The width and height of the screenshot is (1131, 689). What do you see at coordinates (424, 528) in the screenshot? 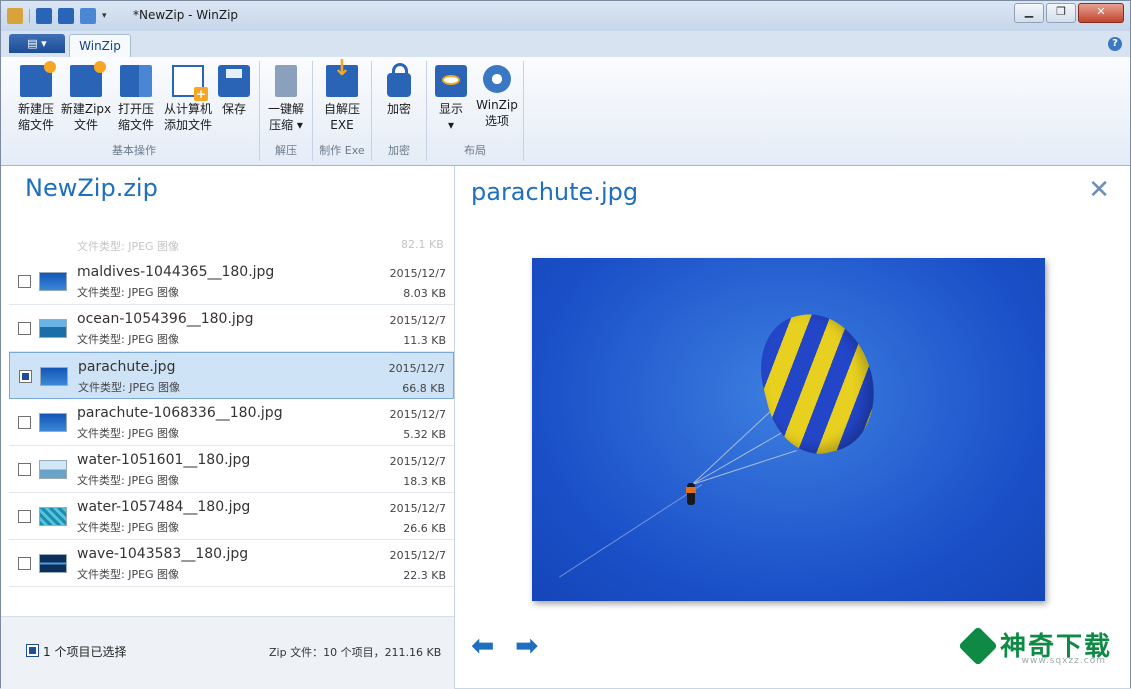
I see `file-size: 26.6 KB` at bounding box center [424, 528].